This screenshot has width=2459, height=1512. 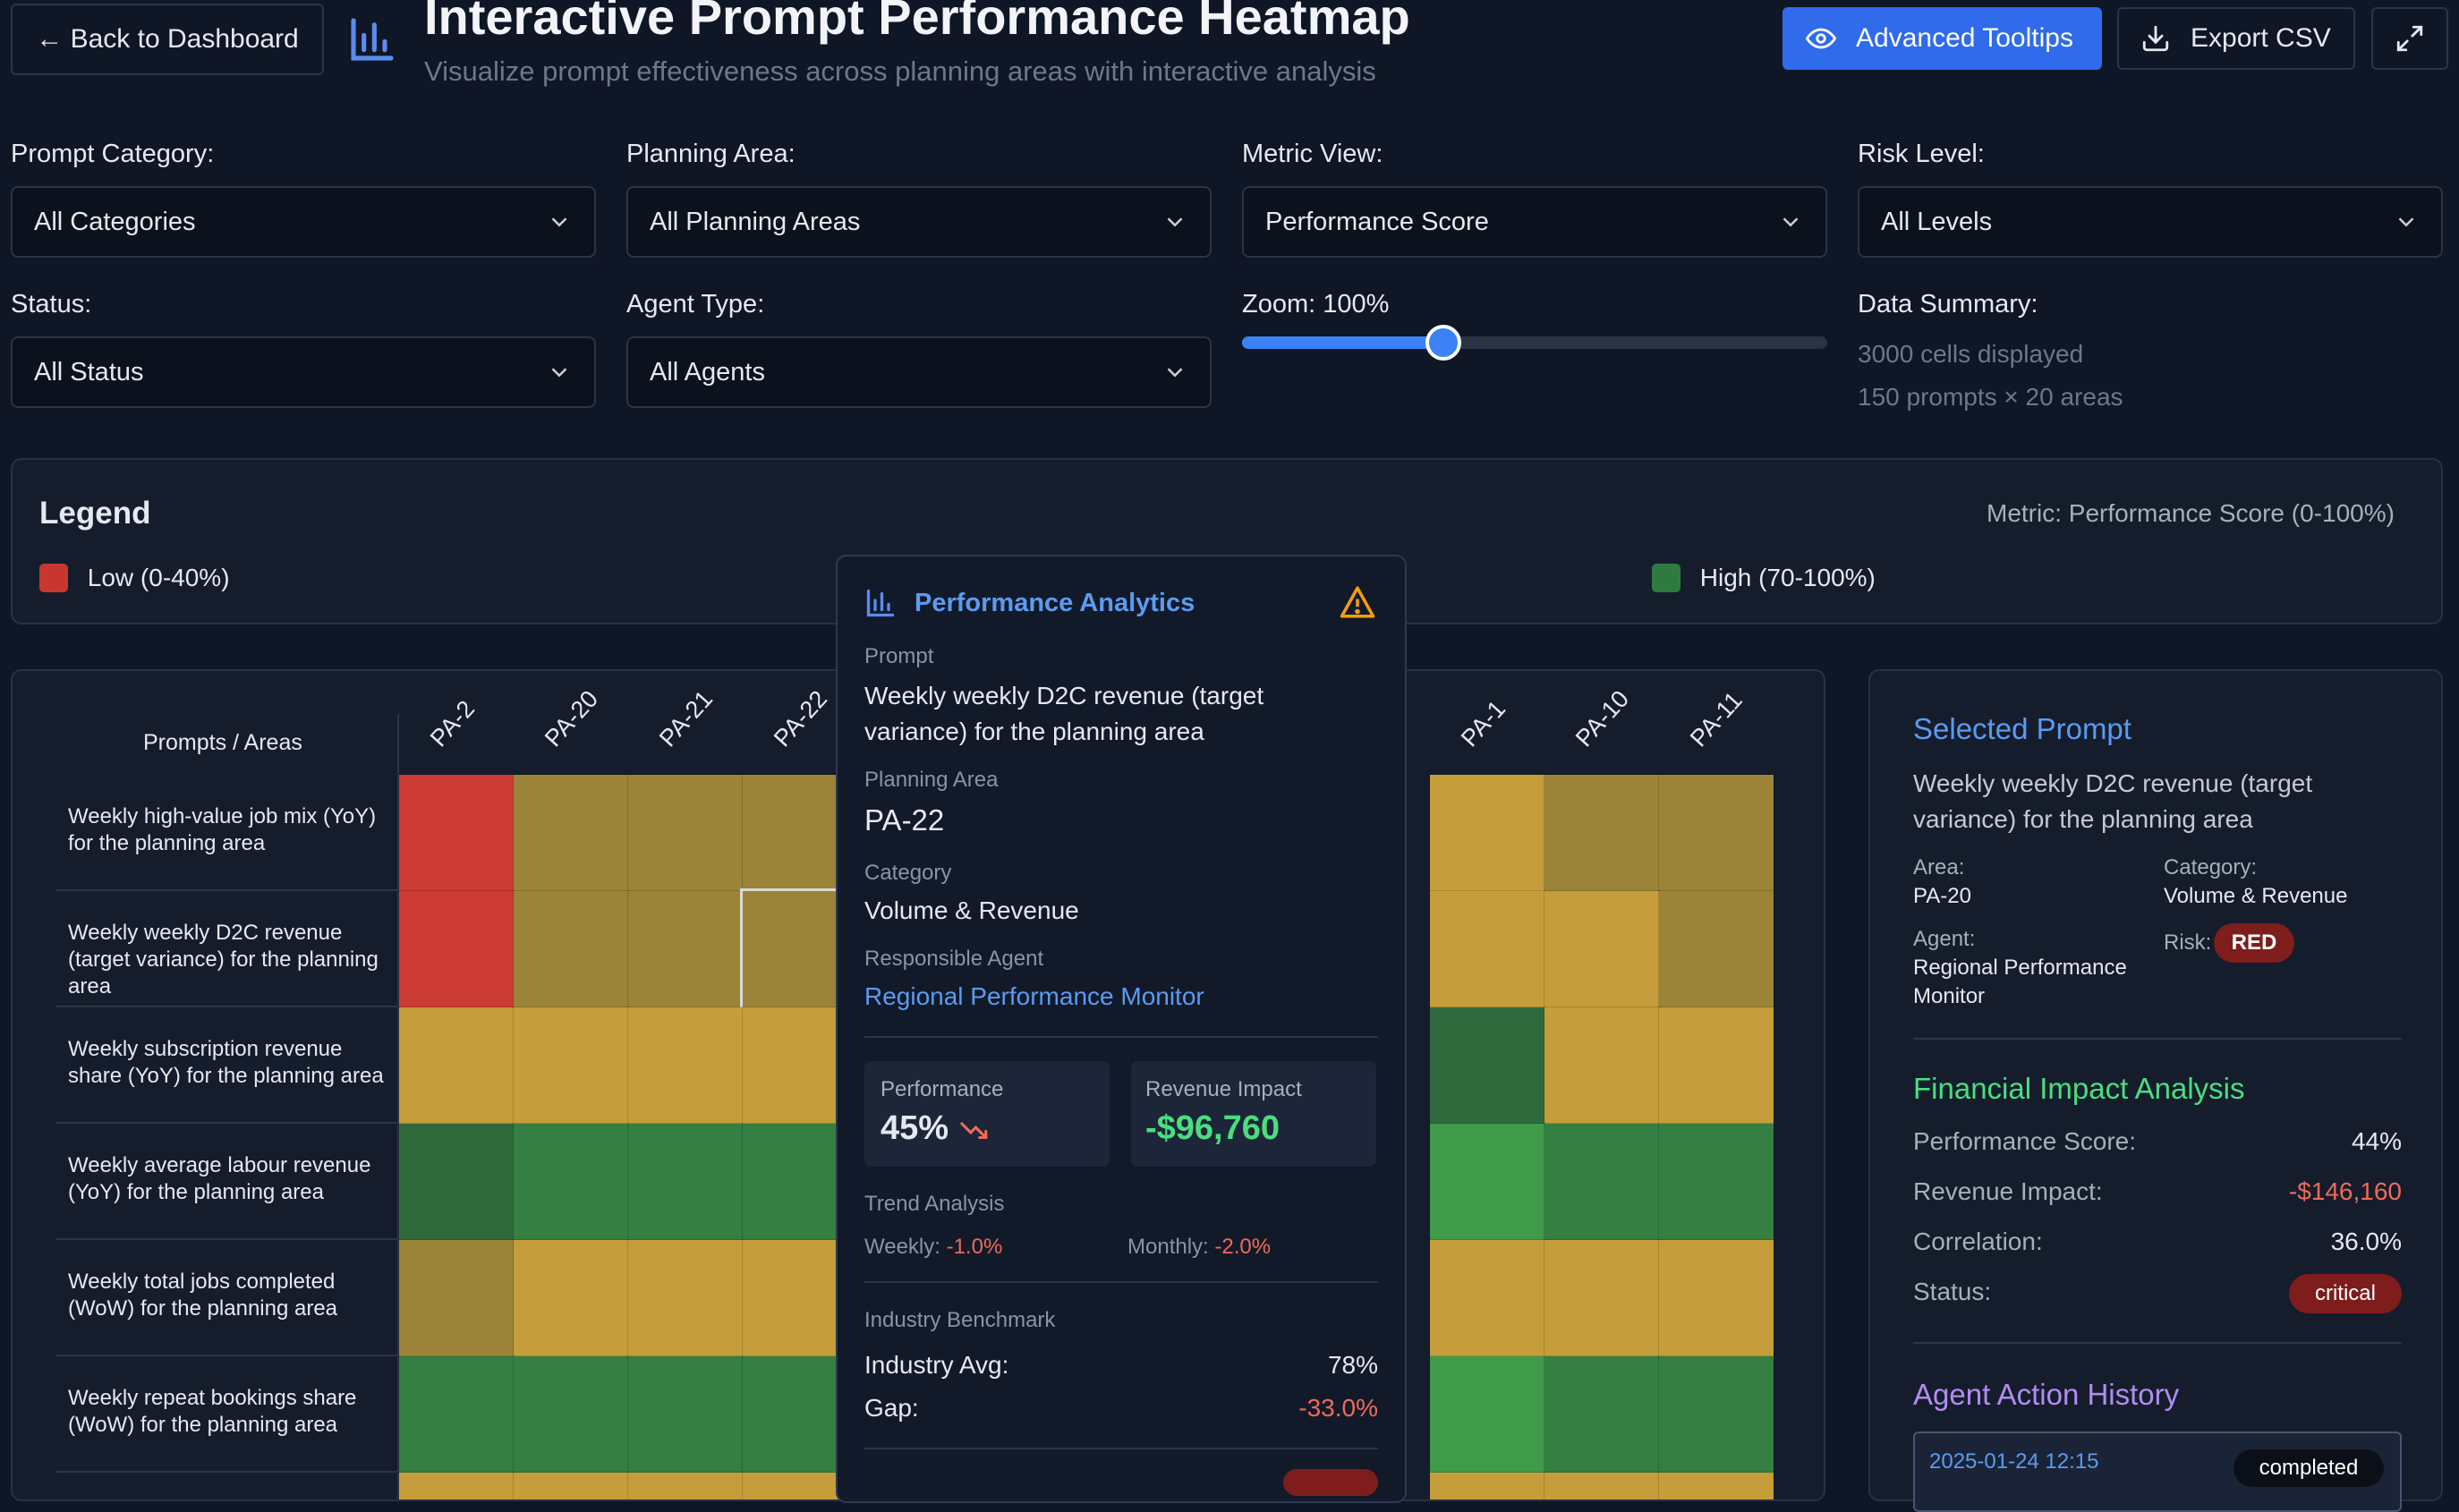 I want to click on prompt-category-label: Prompt Category:, so click(x=113, y=154).